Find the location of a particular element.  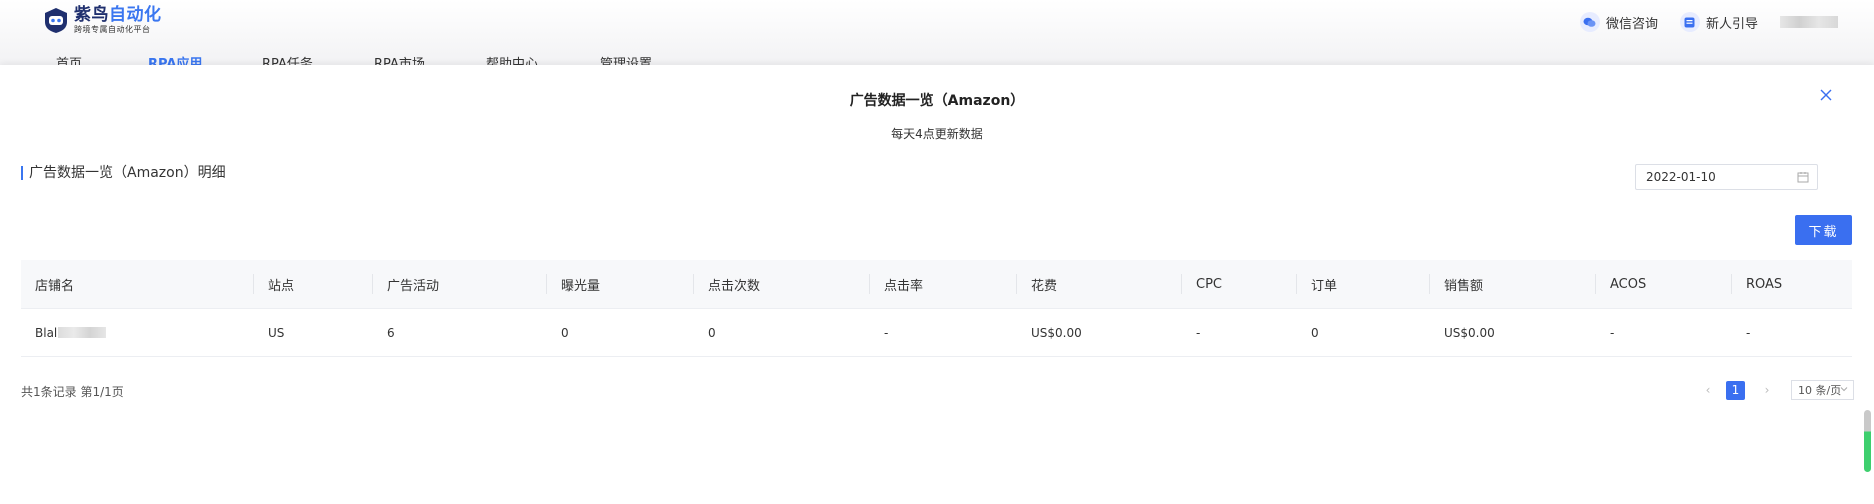

cell-spend: US$0.00 is located at coordinates (1056, 332).